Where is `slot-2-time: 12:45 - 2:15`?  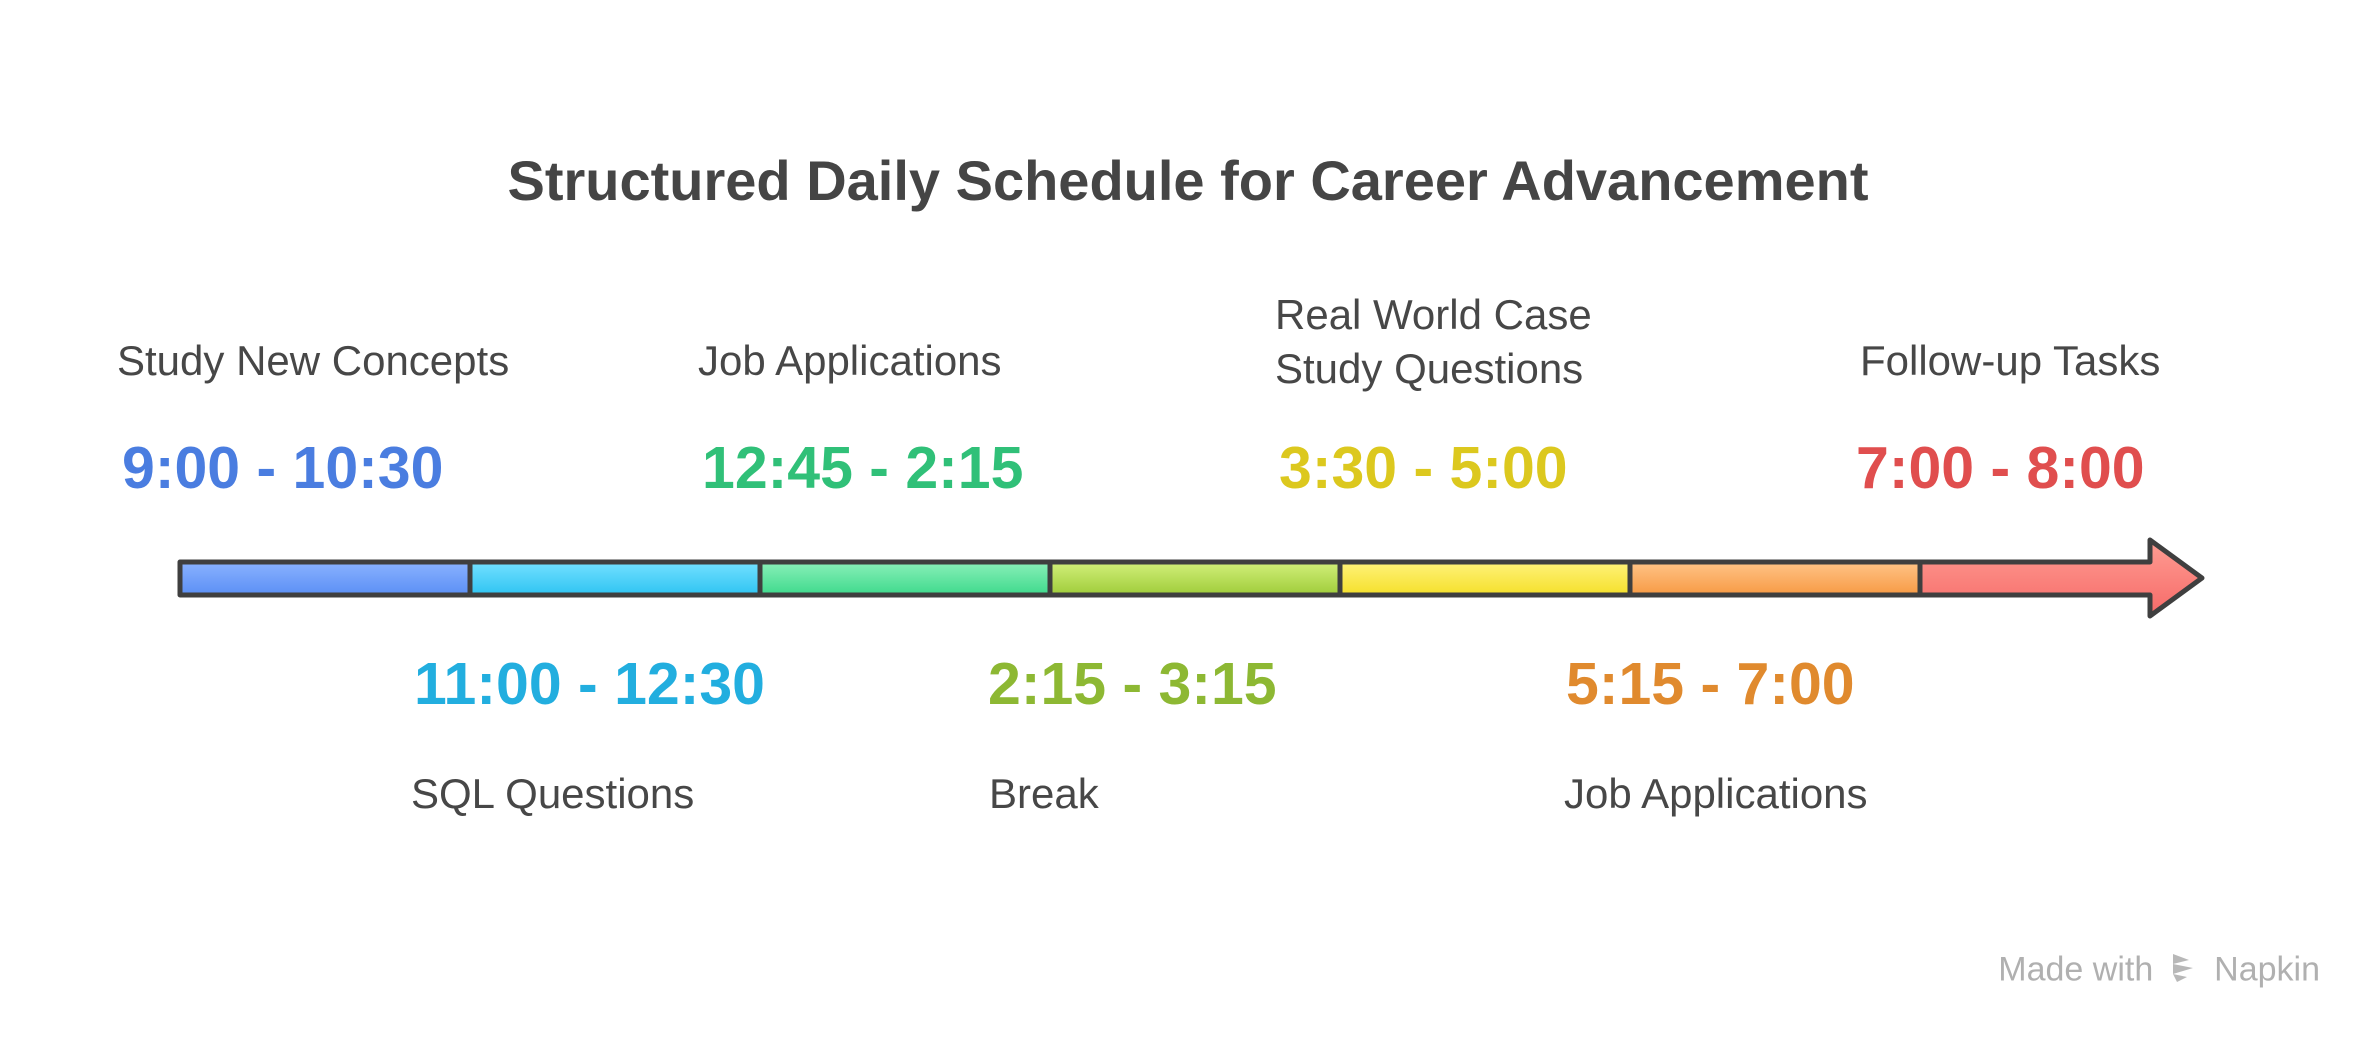 slot-2-time: 12:45 - 2:15 is located at coordinates (863, 468).